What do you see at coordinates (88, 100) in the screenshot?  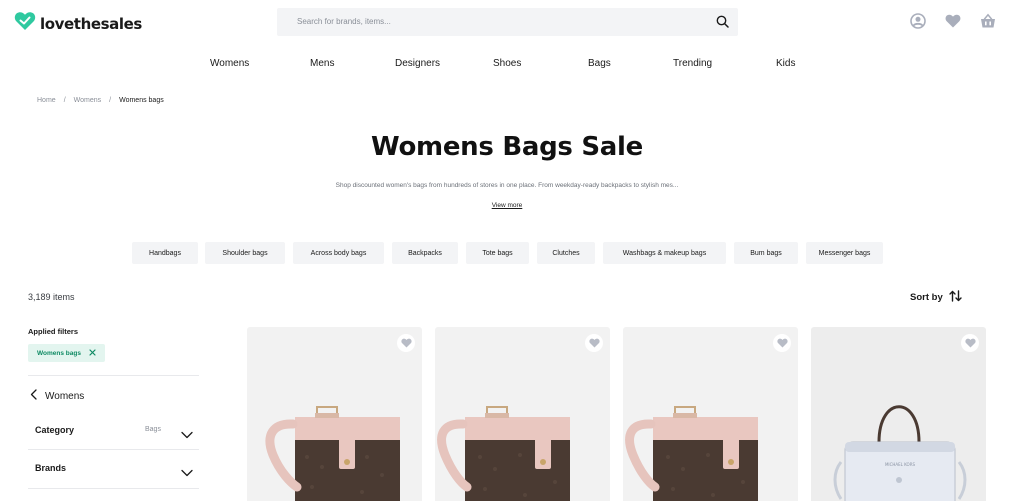 I see `breadcrumb-womens: Womens` at bounding box center [88, 100].